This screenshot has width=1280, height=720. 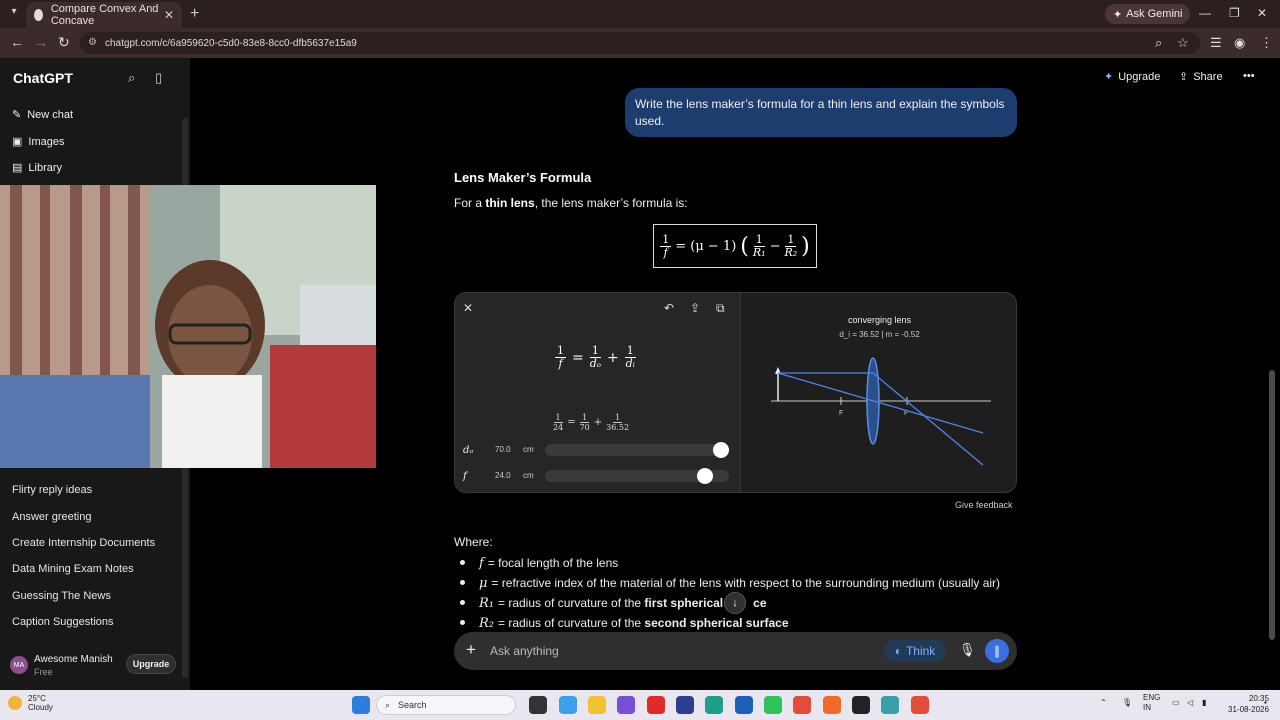 What do you see at coordinates (52, 517) in the screenshot?
I see `chat-history-item: Answer greeting` at bounding box center [52, 517].